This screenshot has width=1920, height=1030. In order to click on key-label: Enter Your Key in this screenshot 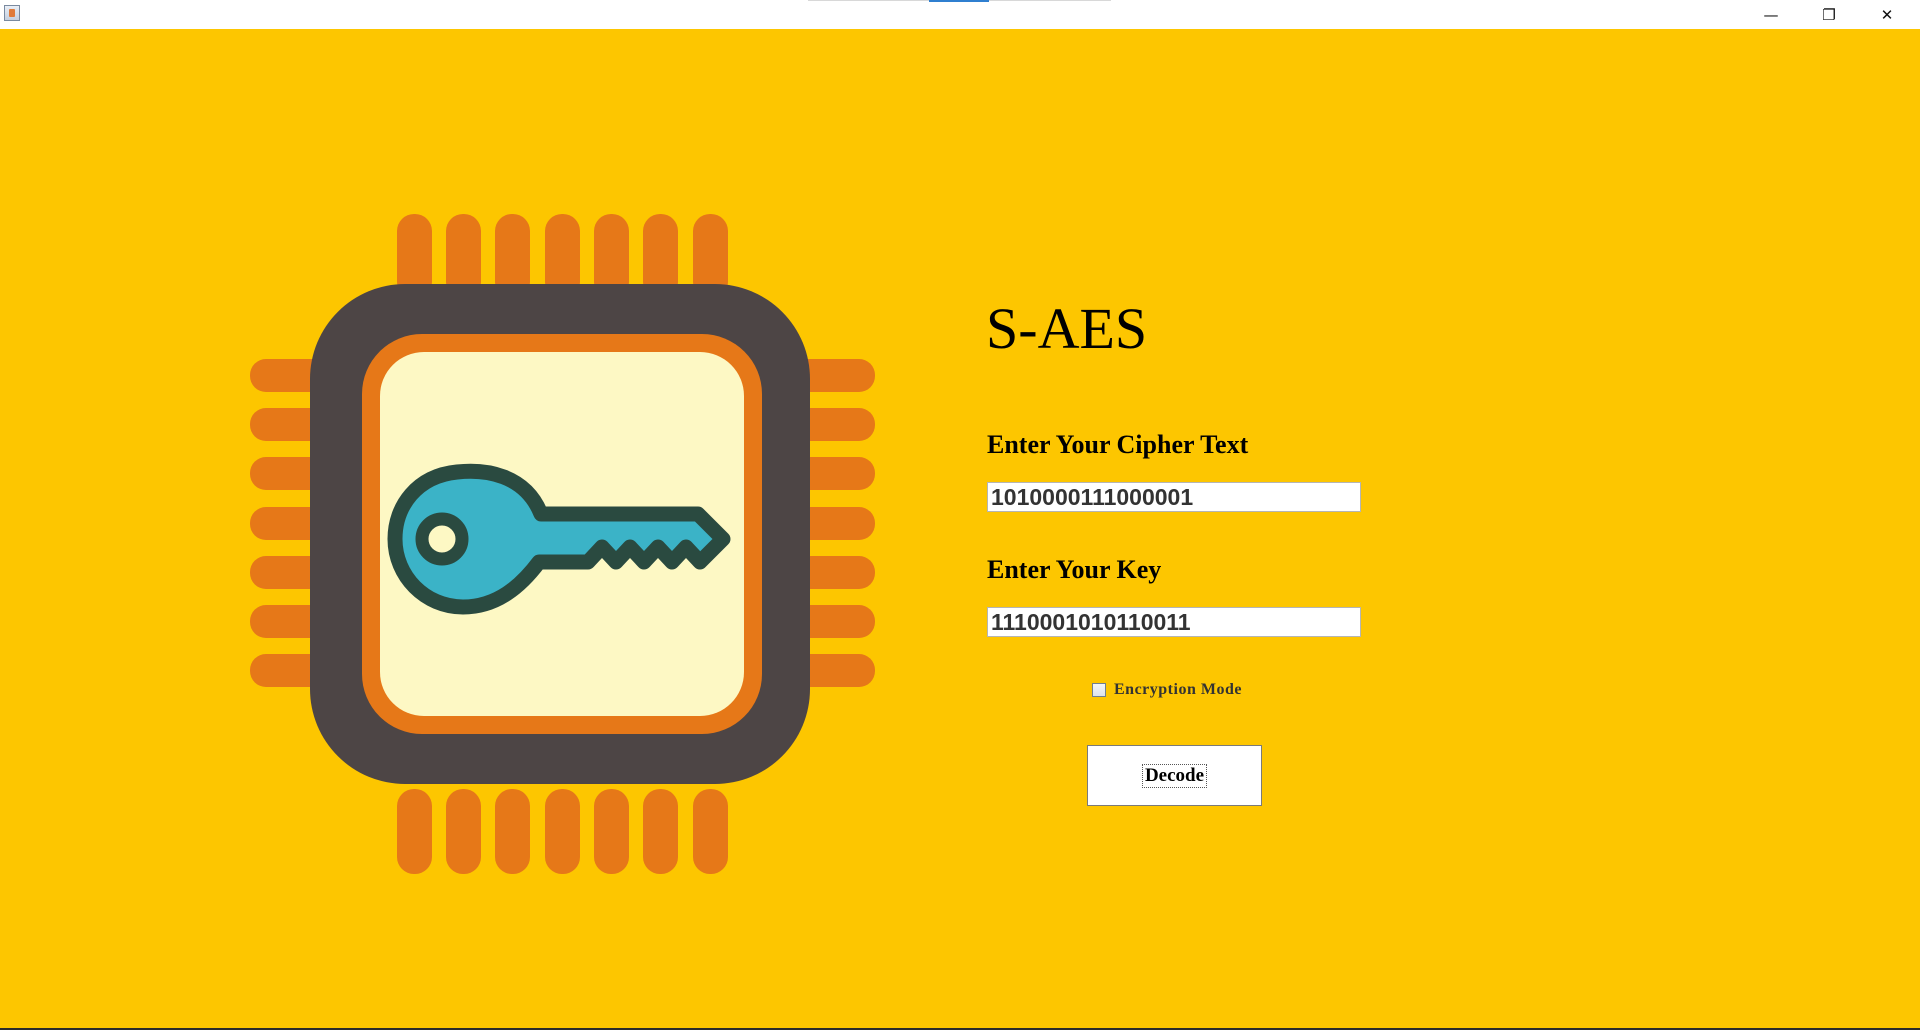, I will do `click(1074, 569)`.